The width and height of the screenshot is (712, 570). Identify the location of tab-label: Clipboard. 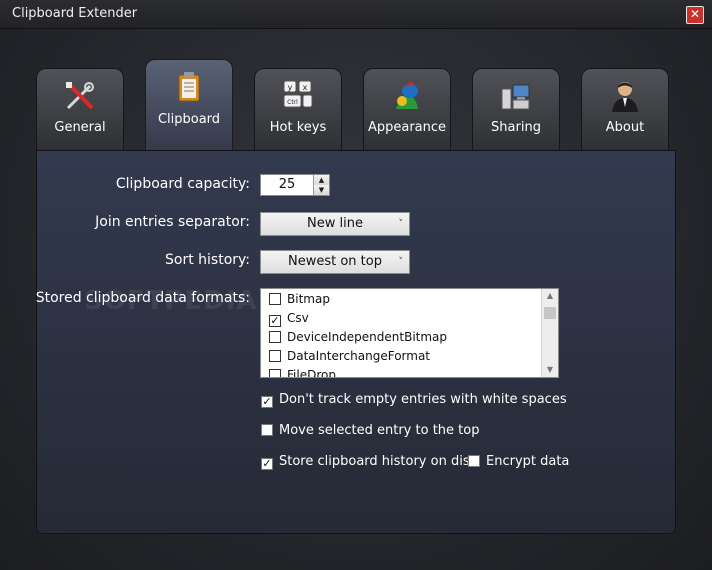
(189, 119).